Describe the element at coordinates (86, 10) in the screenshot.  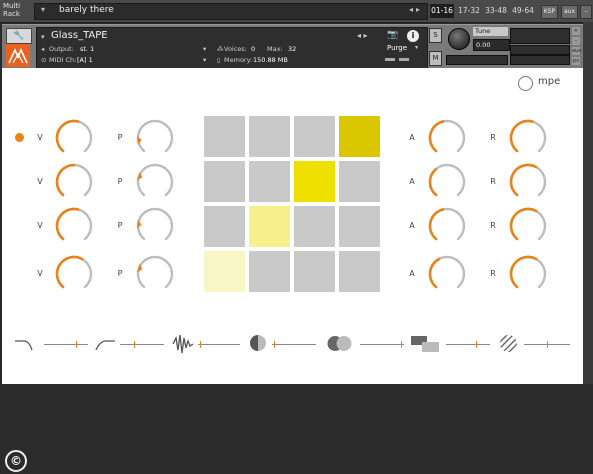
I see `rack-name-text: barely there` at that location.